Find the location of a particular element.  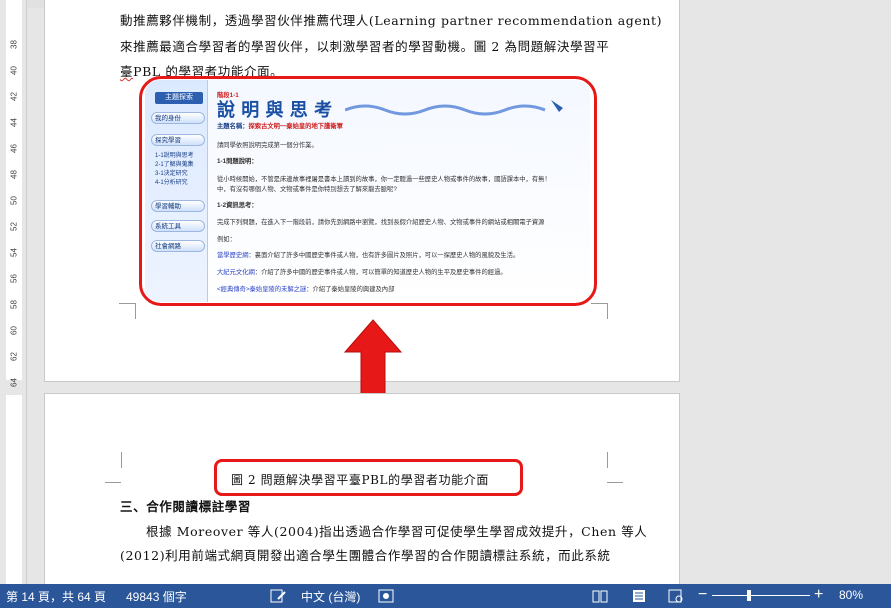

macro-record-icon is located at coordinates (386, 596).